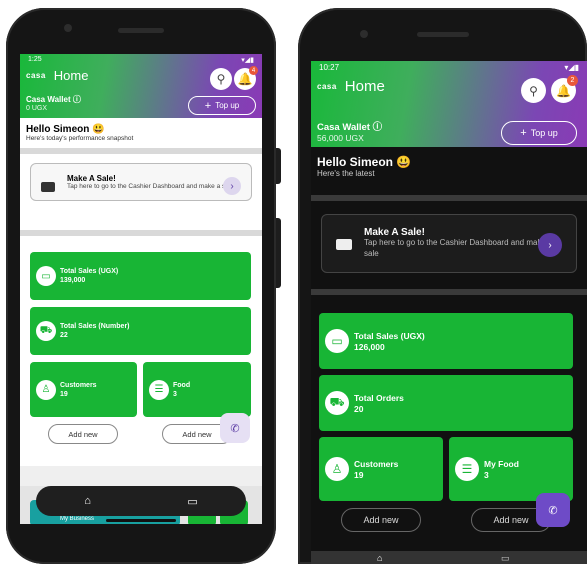 This screenshot has width=587, height=564. I want to click on power-button, so click(278, 166).